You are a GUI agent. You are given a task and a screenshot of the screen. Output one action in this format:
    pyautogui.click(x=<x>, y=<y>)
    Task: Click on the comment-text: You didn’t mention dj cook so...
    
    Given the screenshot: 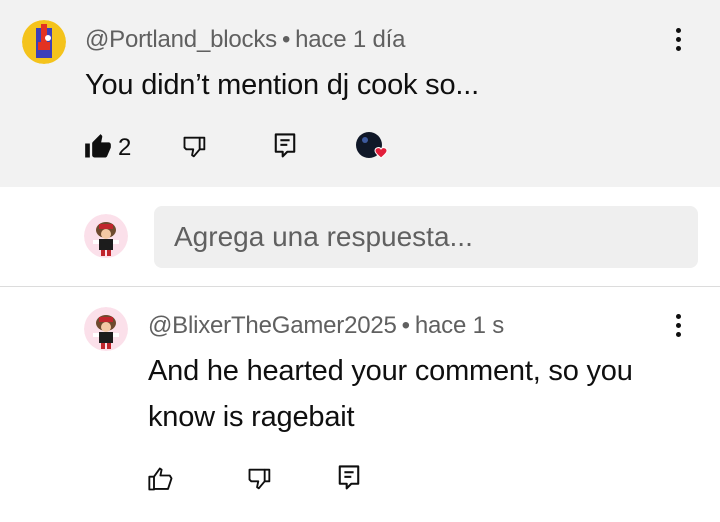 What is the action you would take?
    pyautogui.click(x=282, y=85)
    